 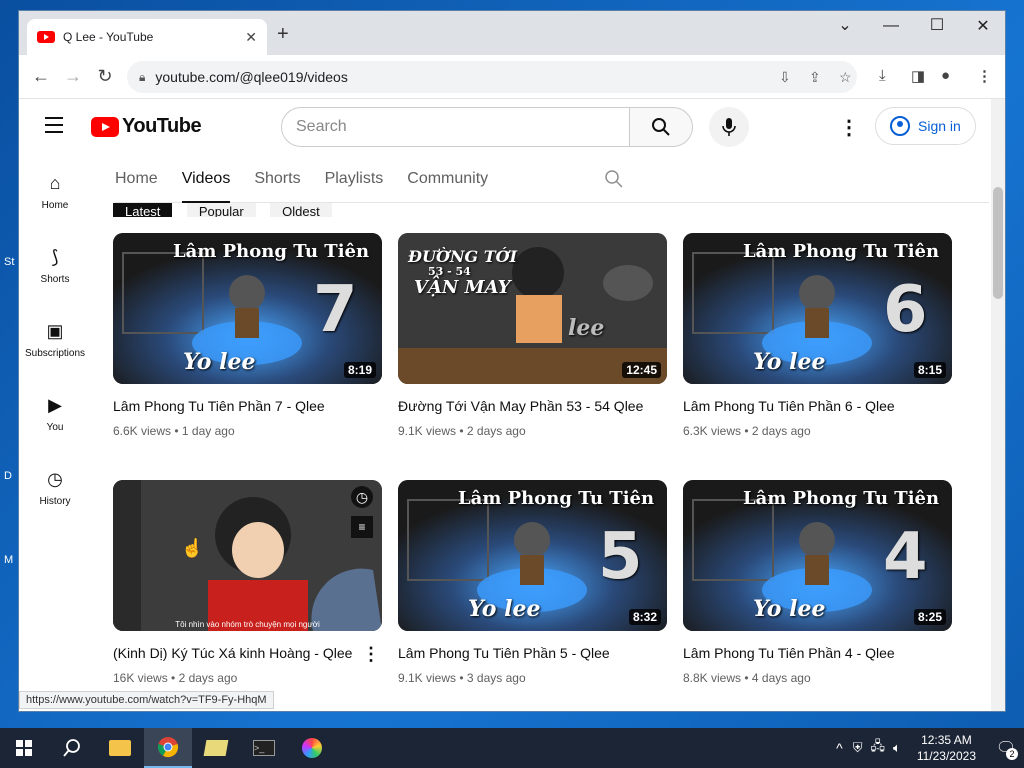 What do you see at coordinates (362, 497) in the screenshot?
I see `watch-later-icon: ◷` at bounding box center [362, 497].